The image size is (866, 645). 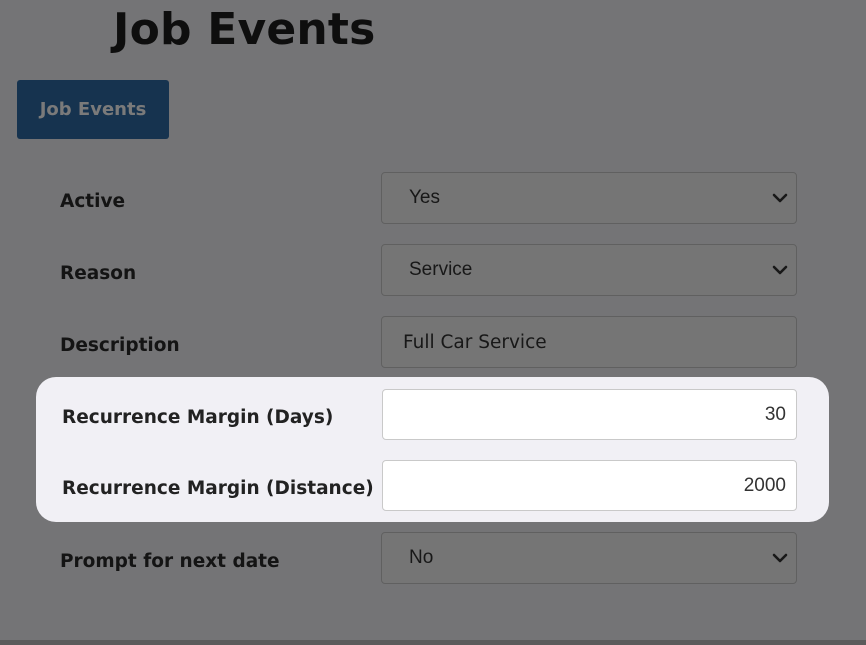 I want to click on recurrence-days-input, so click(x=589, y=414).